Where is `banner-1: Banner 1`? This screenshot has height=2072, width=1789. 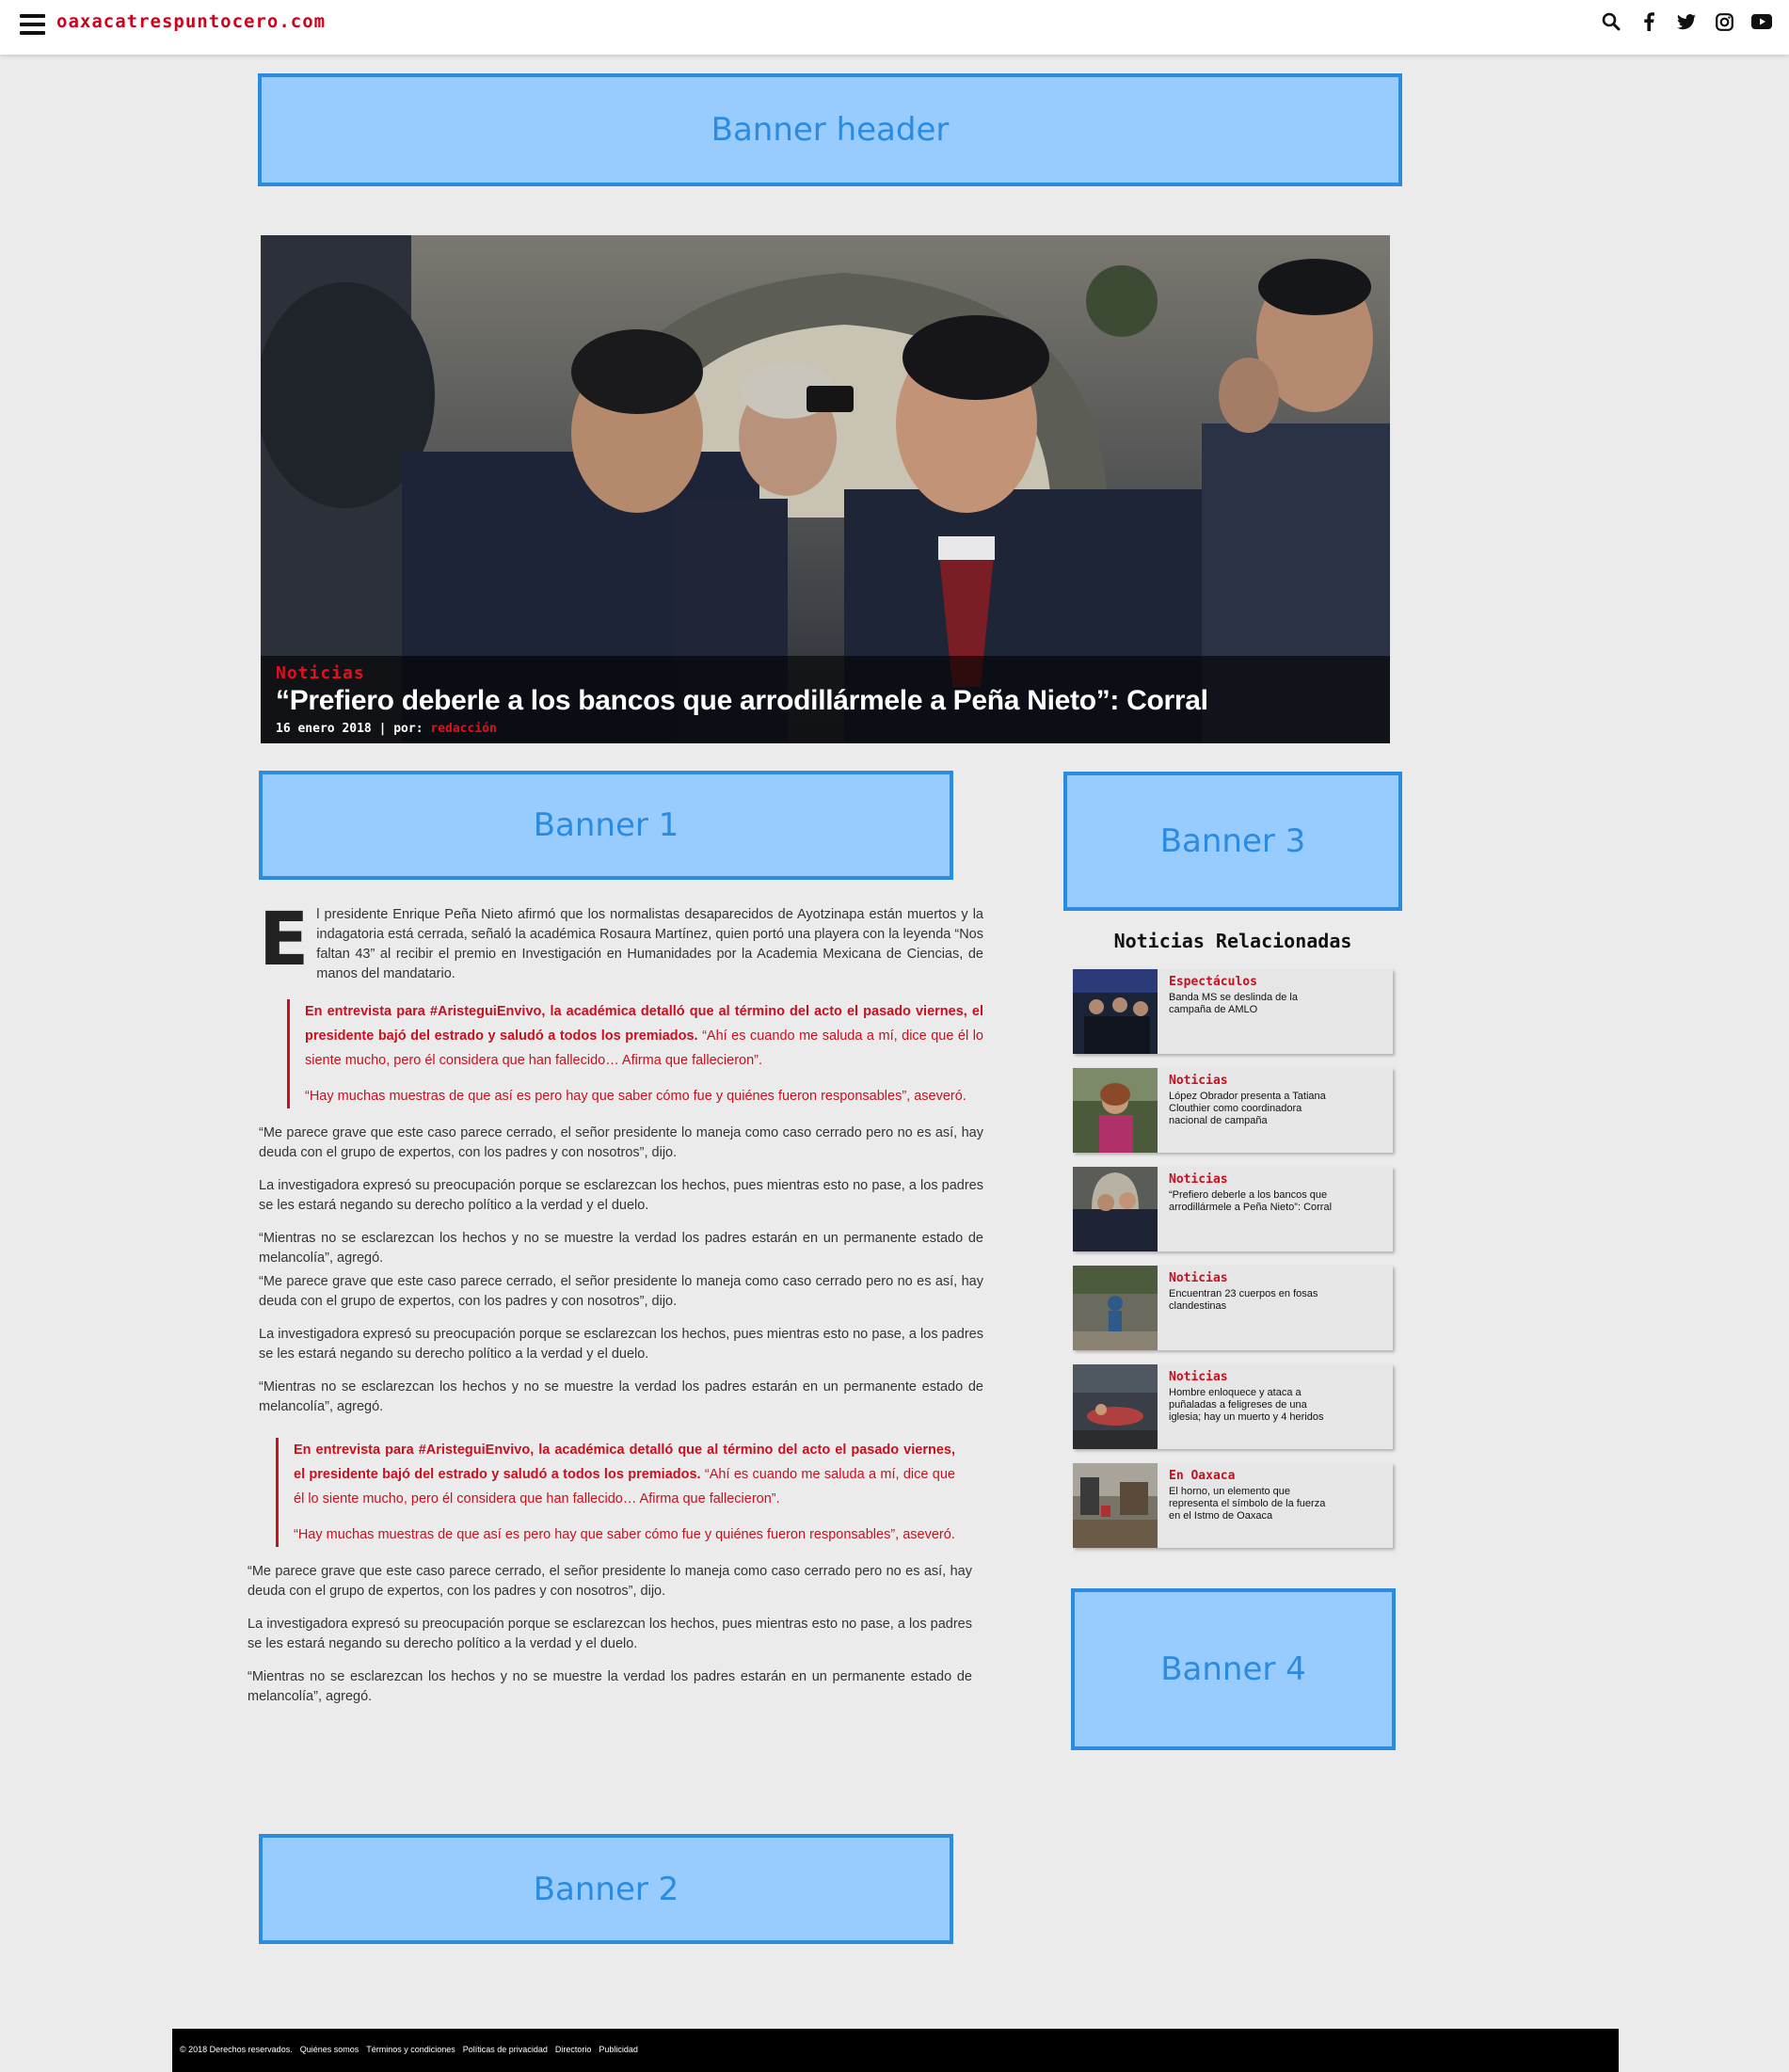 banner-1: Banner 1 is located at coordinates (606, 826).